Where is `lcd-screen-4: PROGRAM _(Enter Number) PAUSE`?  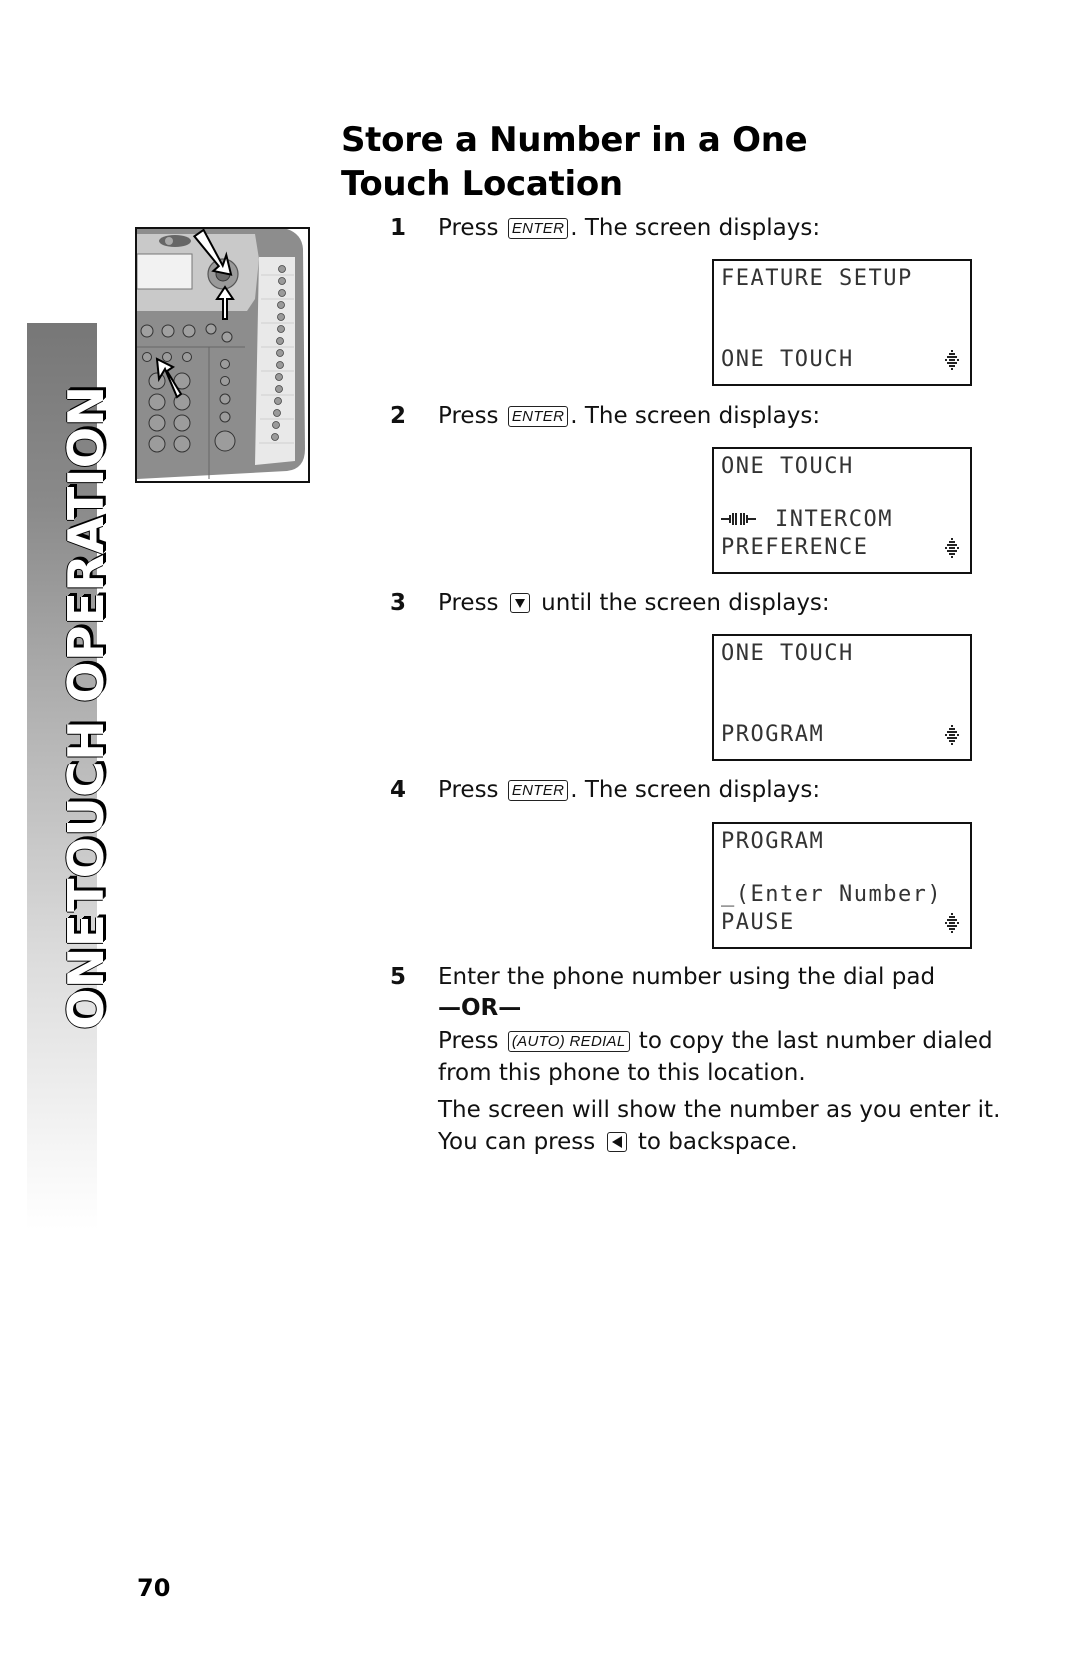
lcd-screen-4: PROGRAM _(Enter Number) PAUSE is located at coordinates (842, 885).